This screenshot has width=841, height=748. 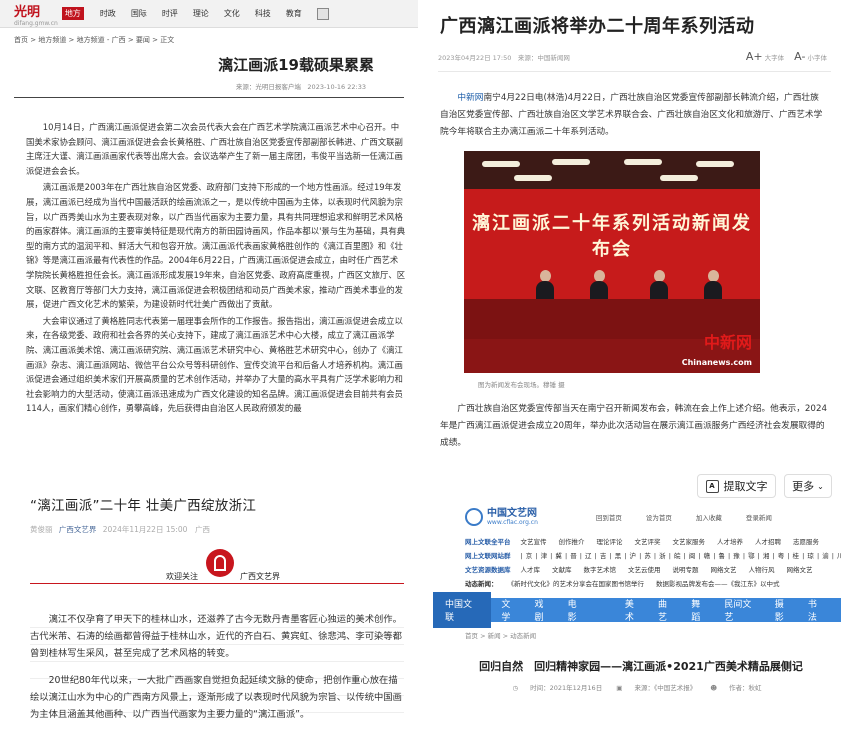 What do you see at coordinates (170, 14) in the screenshot?
I see `gmw-nav-item: 时评` at bounding box center [170, 14].